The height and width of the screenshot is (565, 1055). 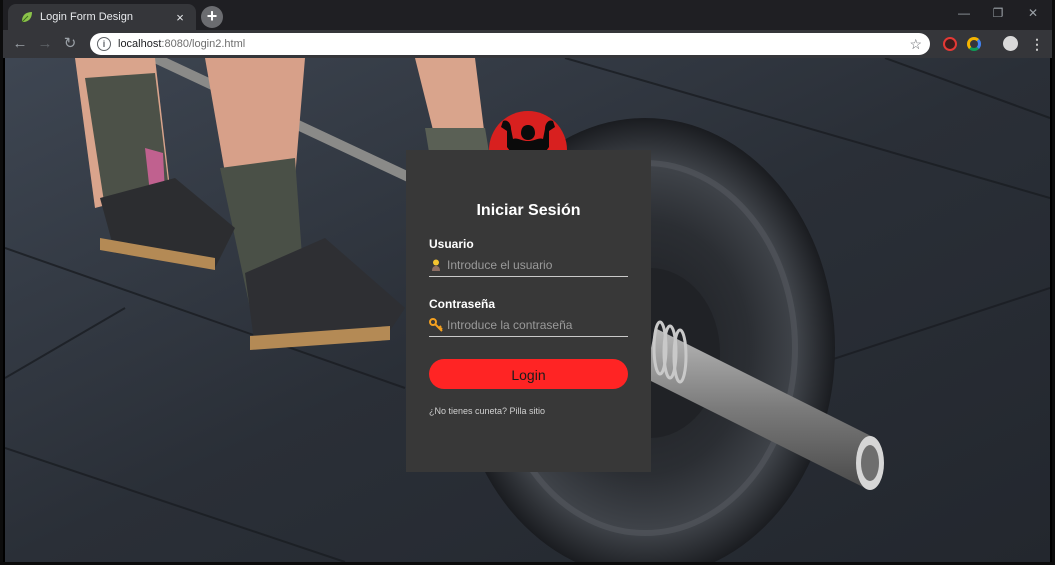 I want to click on login-title: Iniciar Sesión, so click(x=528, y=210).